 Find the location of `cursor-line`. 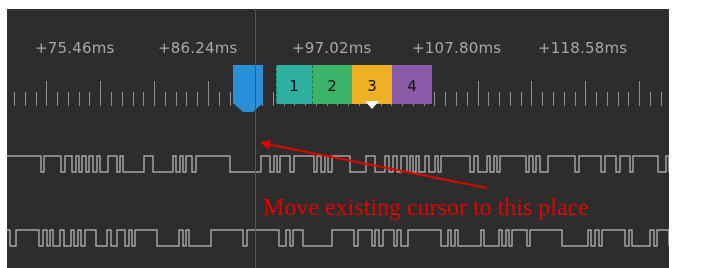

cursor-line is located at coordinates (255, 138).